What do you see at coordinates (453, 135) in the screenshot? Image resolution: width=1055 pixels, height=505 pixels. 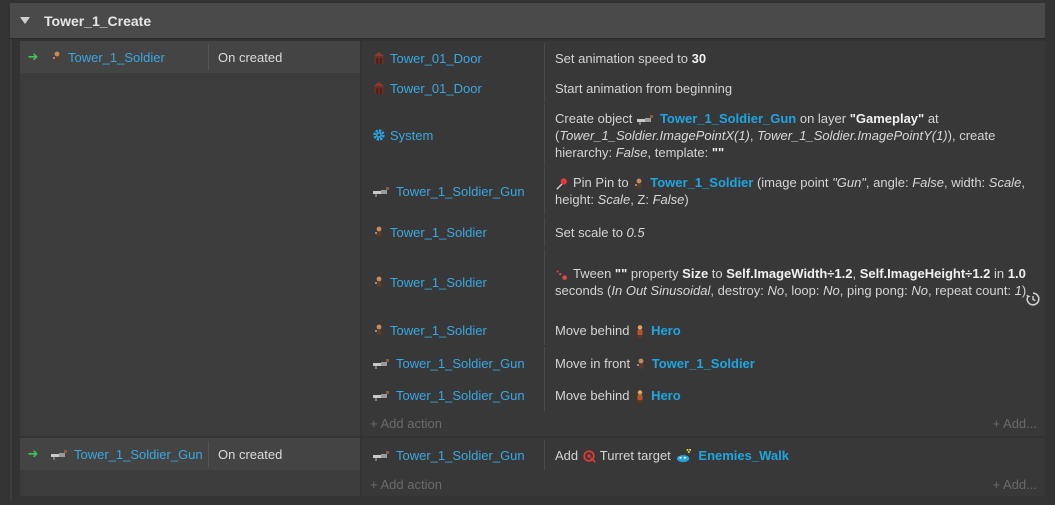 I see `action-object: System` at bounding box center [453, 135].